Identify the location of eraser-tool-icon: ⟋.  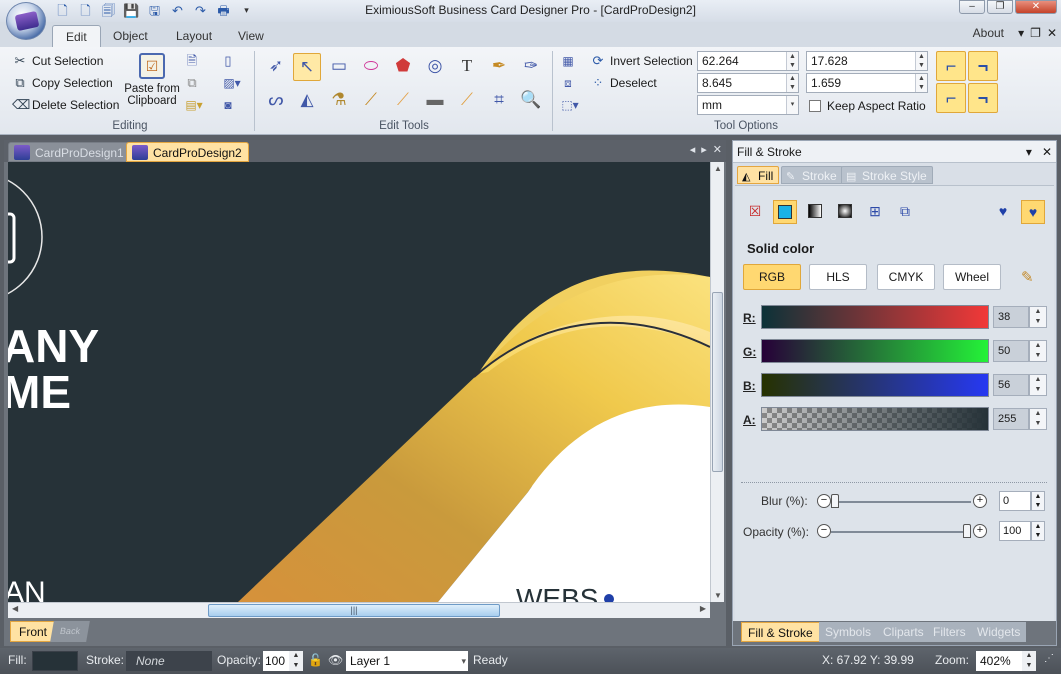
(403, 101).